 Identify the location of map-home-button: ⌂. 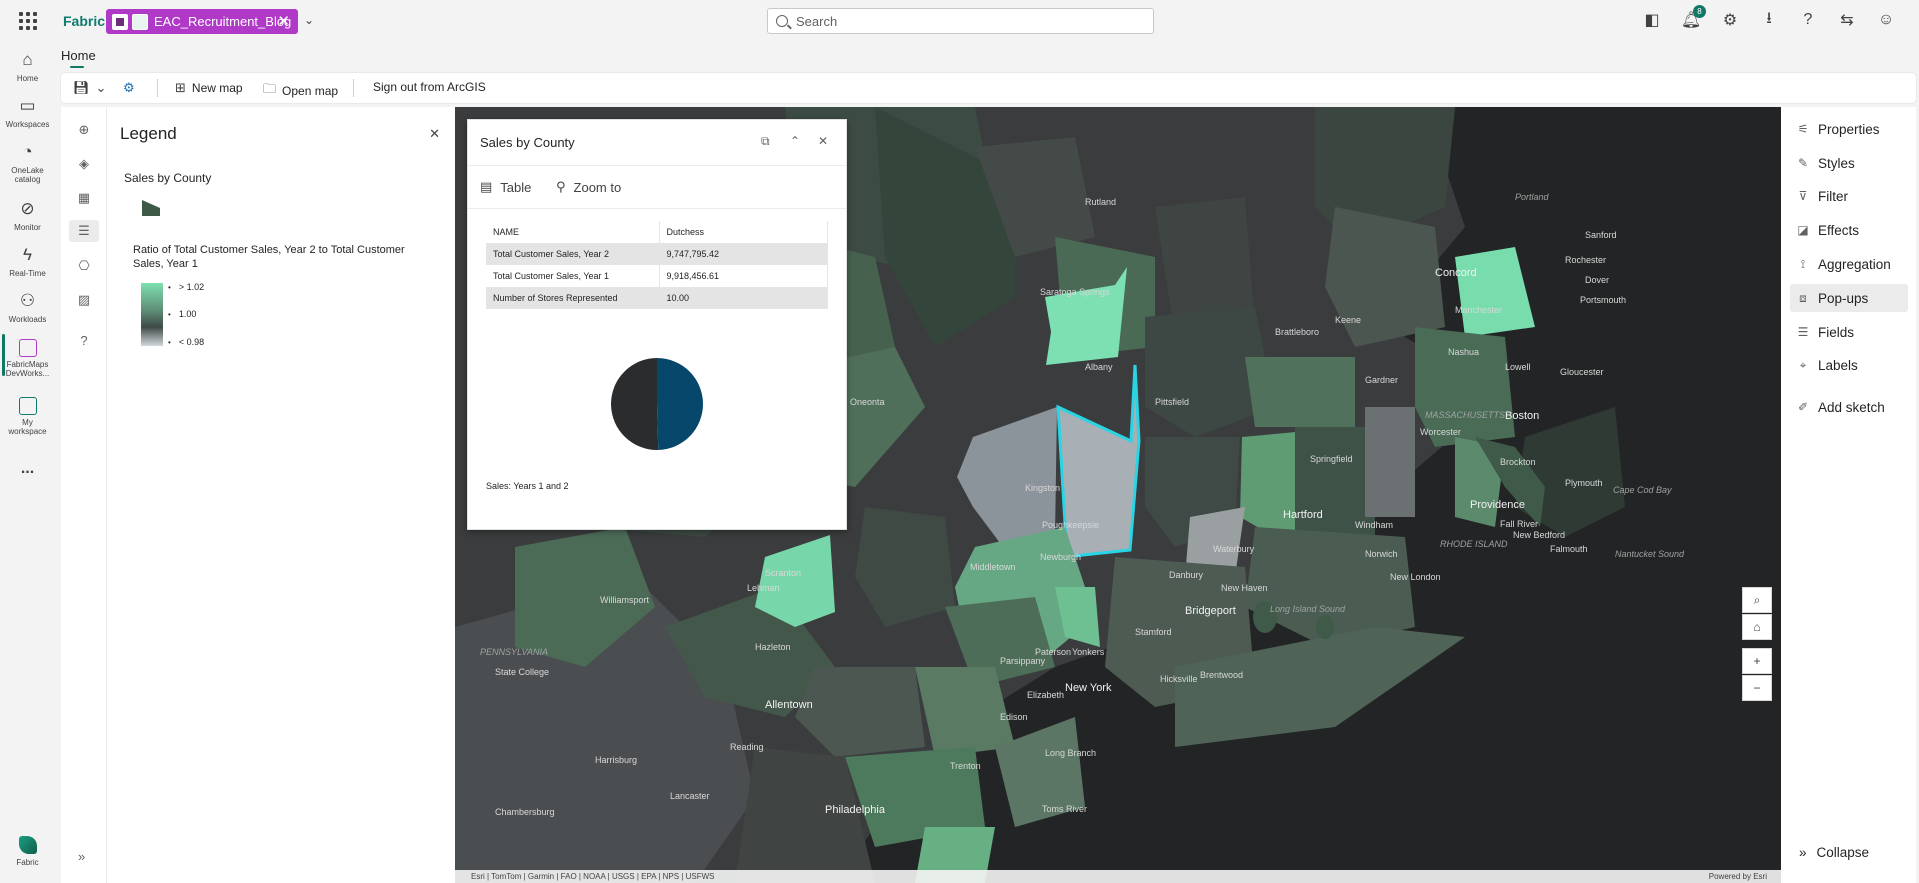
(1757, 627).